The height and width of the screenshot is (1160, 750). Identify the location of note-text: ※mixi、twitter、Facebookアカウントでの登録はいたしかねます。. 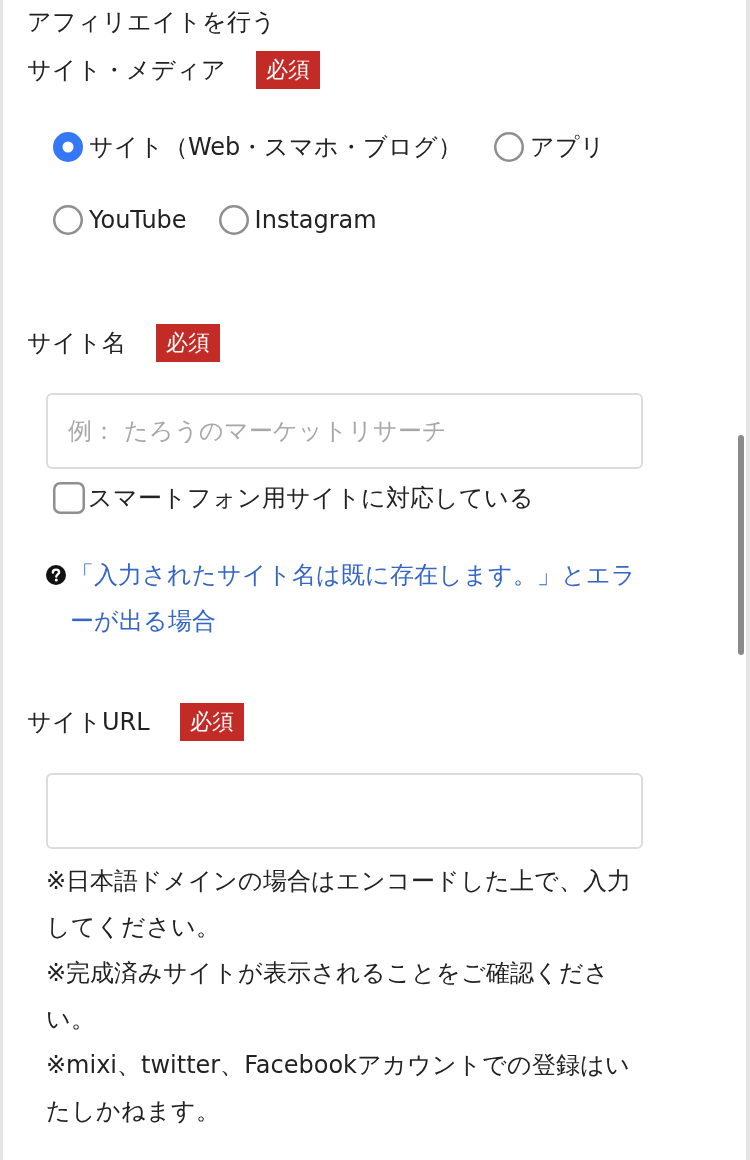
(338, 1088).